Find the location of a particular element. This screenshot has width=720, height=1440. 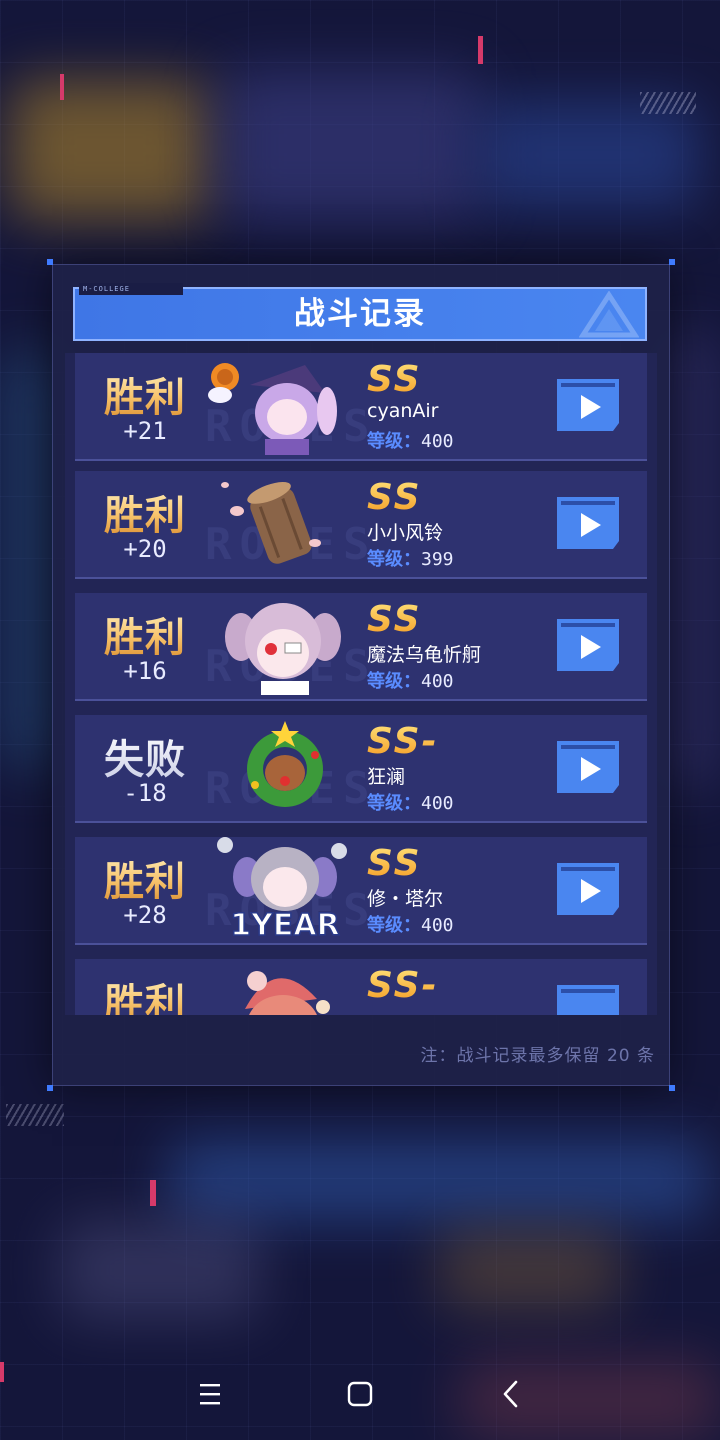

player-level: 等级：399 is located at coordinates (410, 559).